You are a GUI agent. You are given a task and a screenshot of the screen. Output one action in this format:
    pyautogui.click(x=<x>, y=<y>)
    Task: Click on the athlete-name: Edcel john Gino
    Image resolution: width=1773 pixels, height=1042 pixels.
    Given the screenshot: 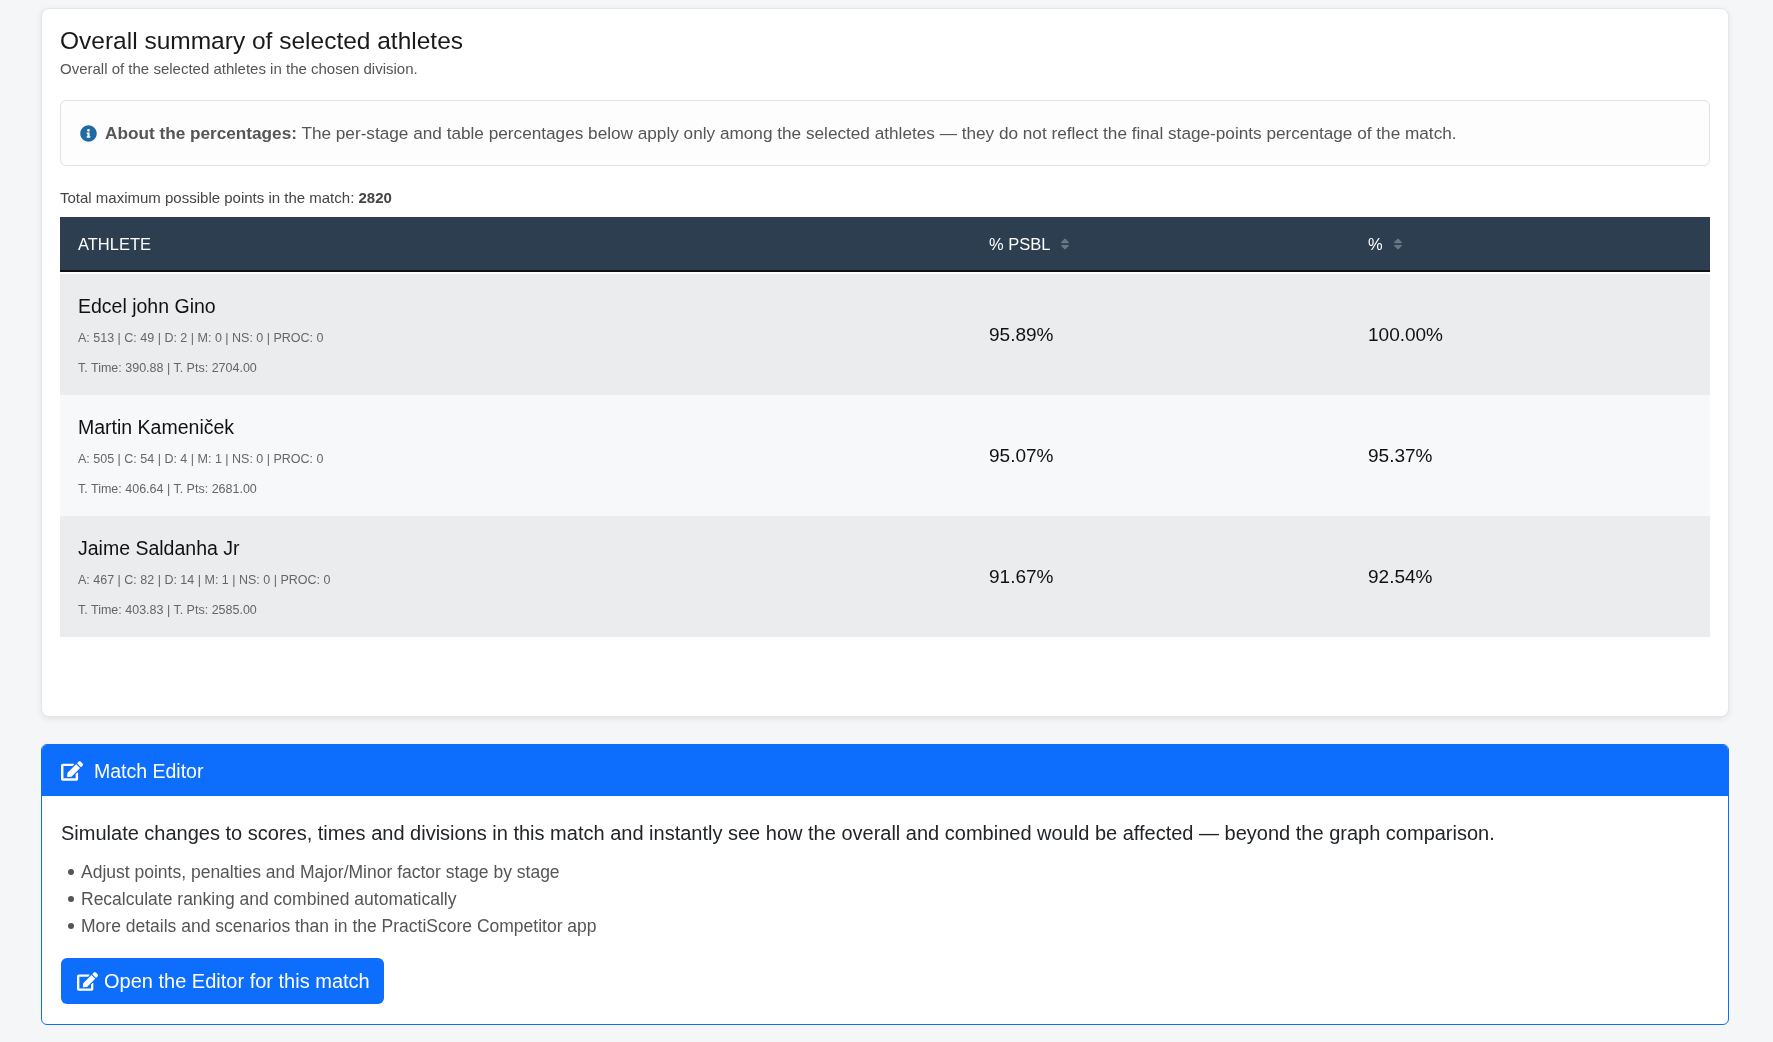 What is the action you would take?
    pyautogui.click(x=147, y=306)
    